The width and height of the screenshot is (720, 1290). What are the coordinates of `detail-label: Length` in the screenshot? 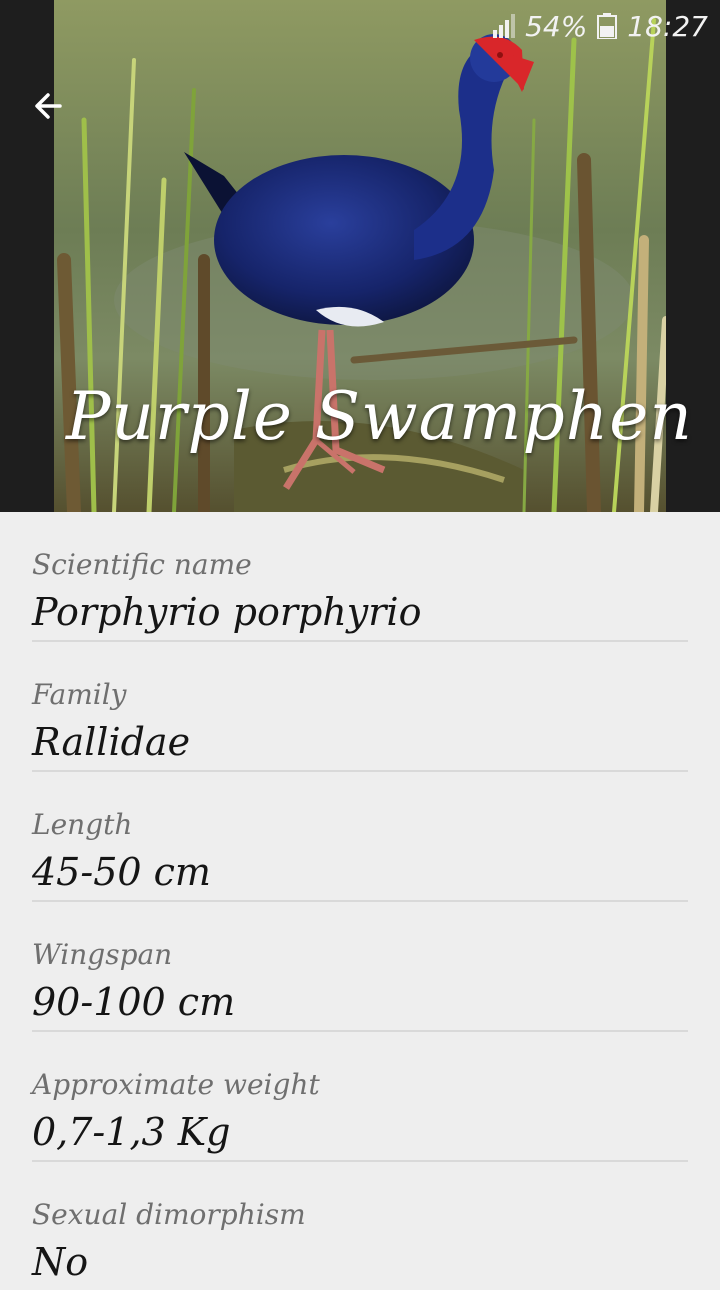 It's located at (82, 824).